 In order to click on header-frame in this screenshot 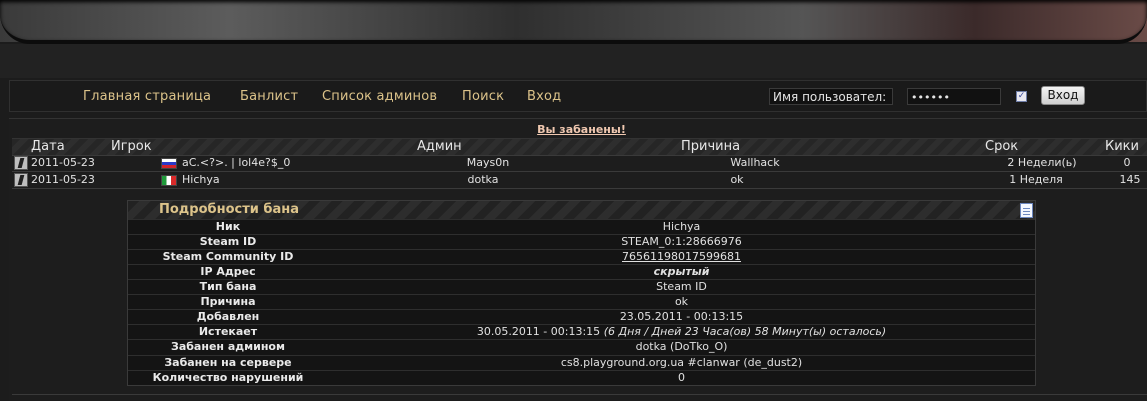, I will do `click(573, 22)`.